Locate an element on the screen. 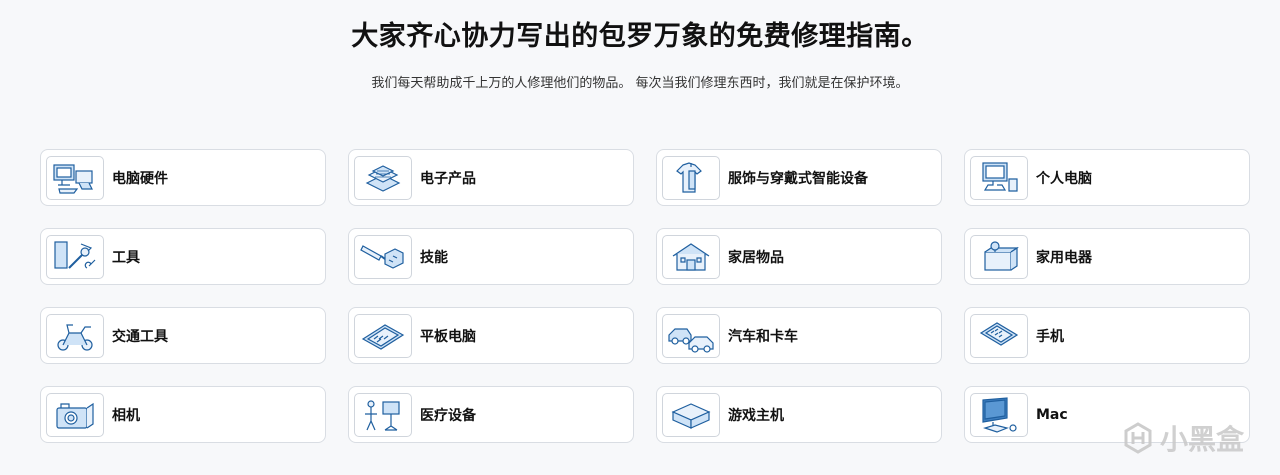  game-console-icon is located at coordinates (691, 414).